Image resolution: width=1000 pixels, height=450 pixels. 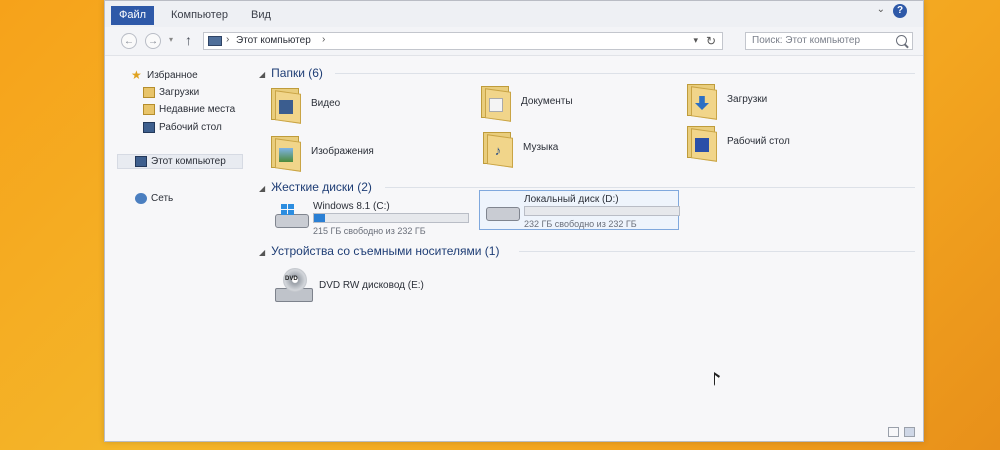 I want to click on sidebar-item-label: Избранное, so click(x=172, y=75).